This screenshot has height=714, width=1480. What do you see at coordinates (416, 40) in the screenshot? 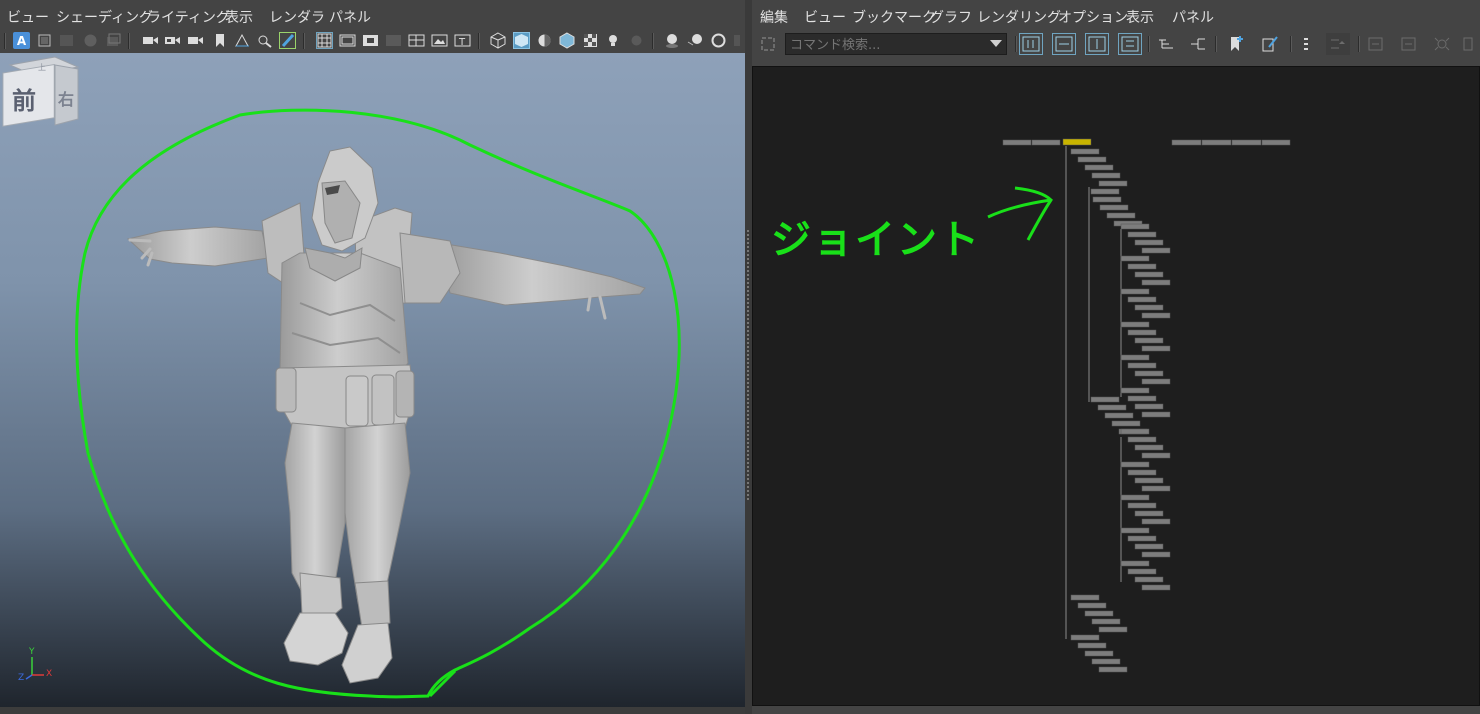
I see `resolution-icon` at bounding box center [416, 40].